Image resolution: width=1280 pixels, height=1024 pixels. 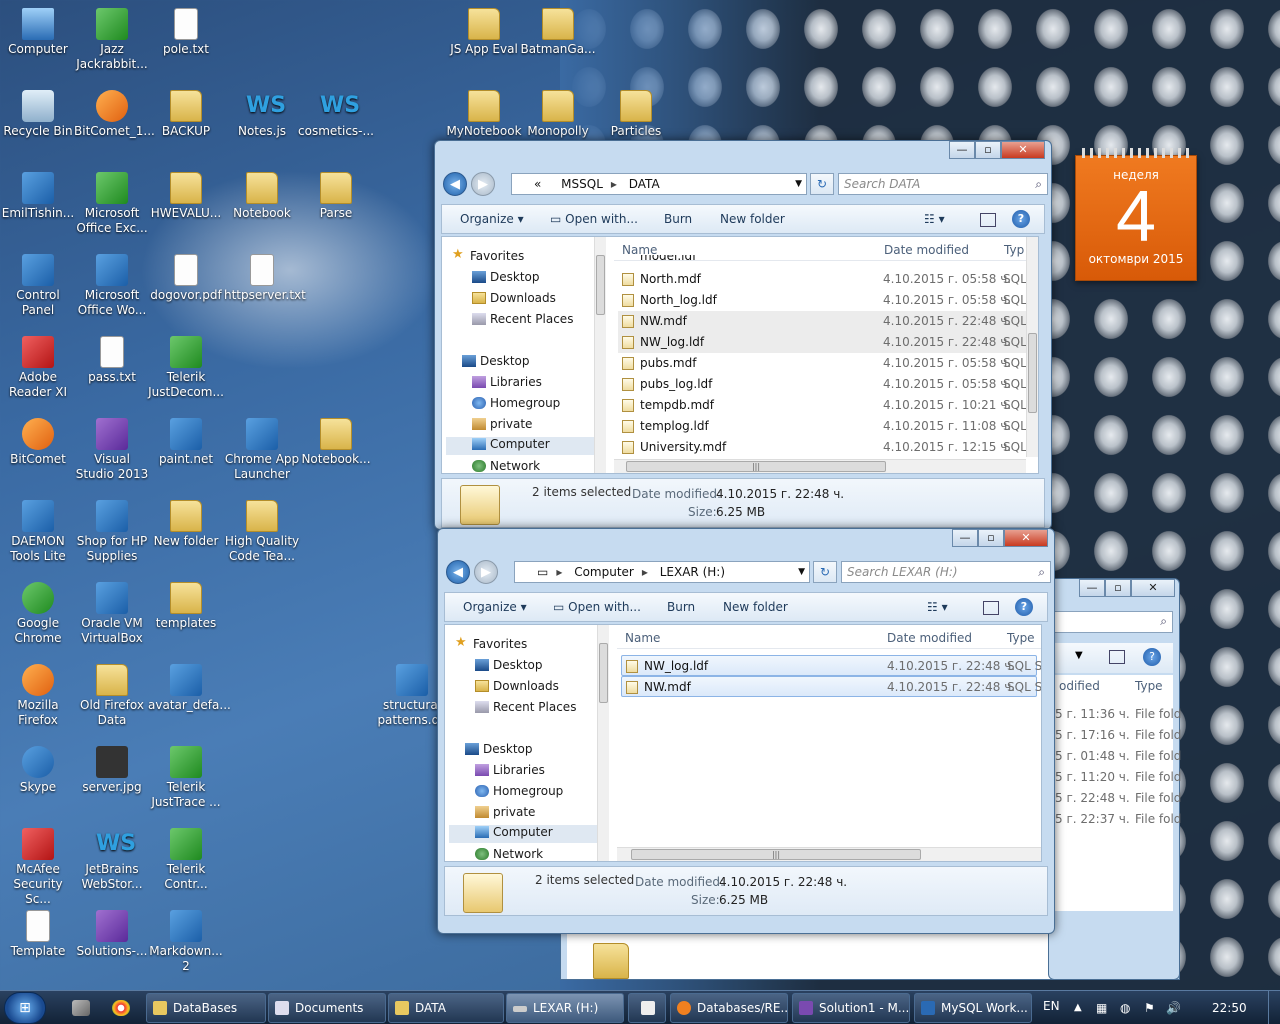 I want to click on desktop-icon: Shop for HP Supplies, so click(x=112, y=532).